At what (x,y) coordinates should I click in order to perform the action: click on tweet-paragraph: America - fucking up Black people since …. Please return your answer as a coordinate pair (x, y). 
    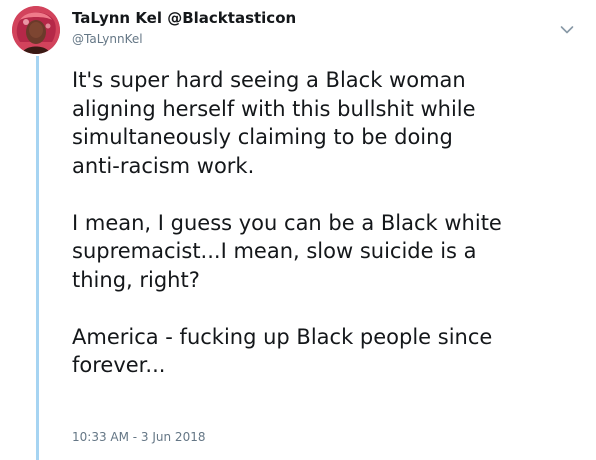
    Looking at the image, I should click on (282, 351).